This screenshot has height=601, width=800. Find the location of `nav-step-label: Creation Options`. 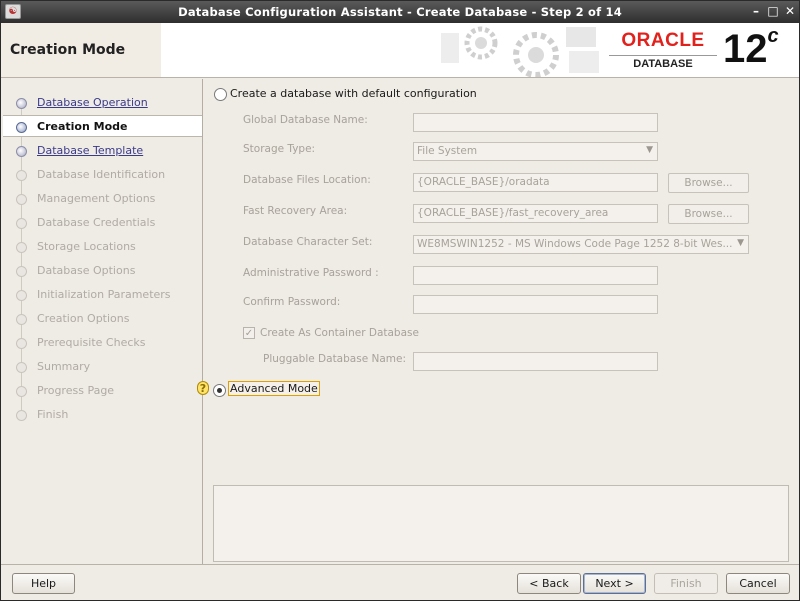

nav-step-label: Creation Options is located at coordinates (83, 318).